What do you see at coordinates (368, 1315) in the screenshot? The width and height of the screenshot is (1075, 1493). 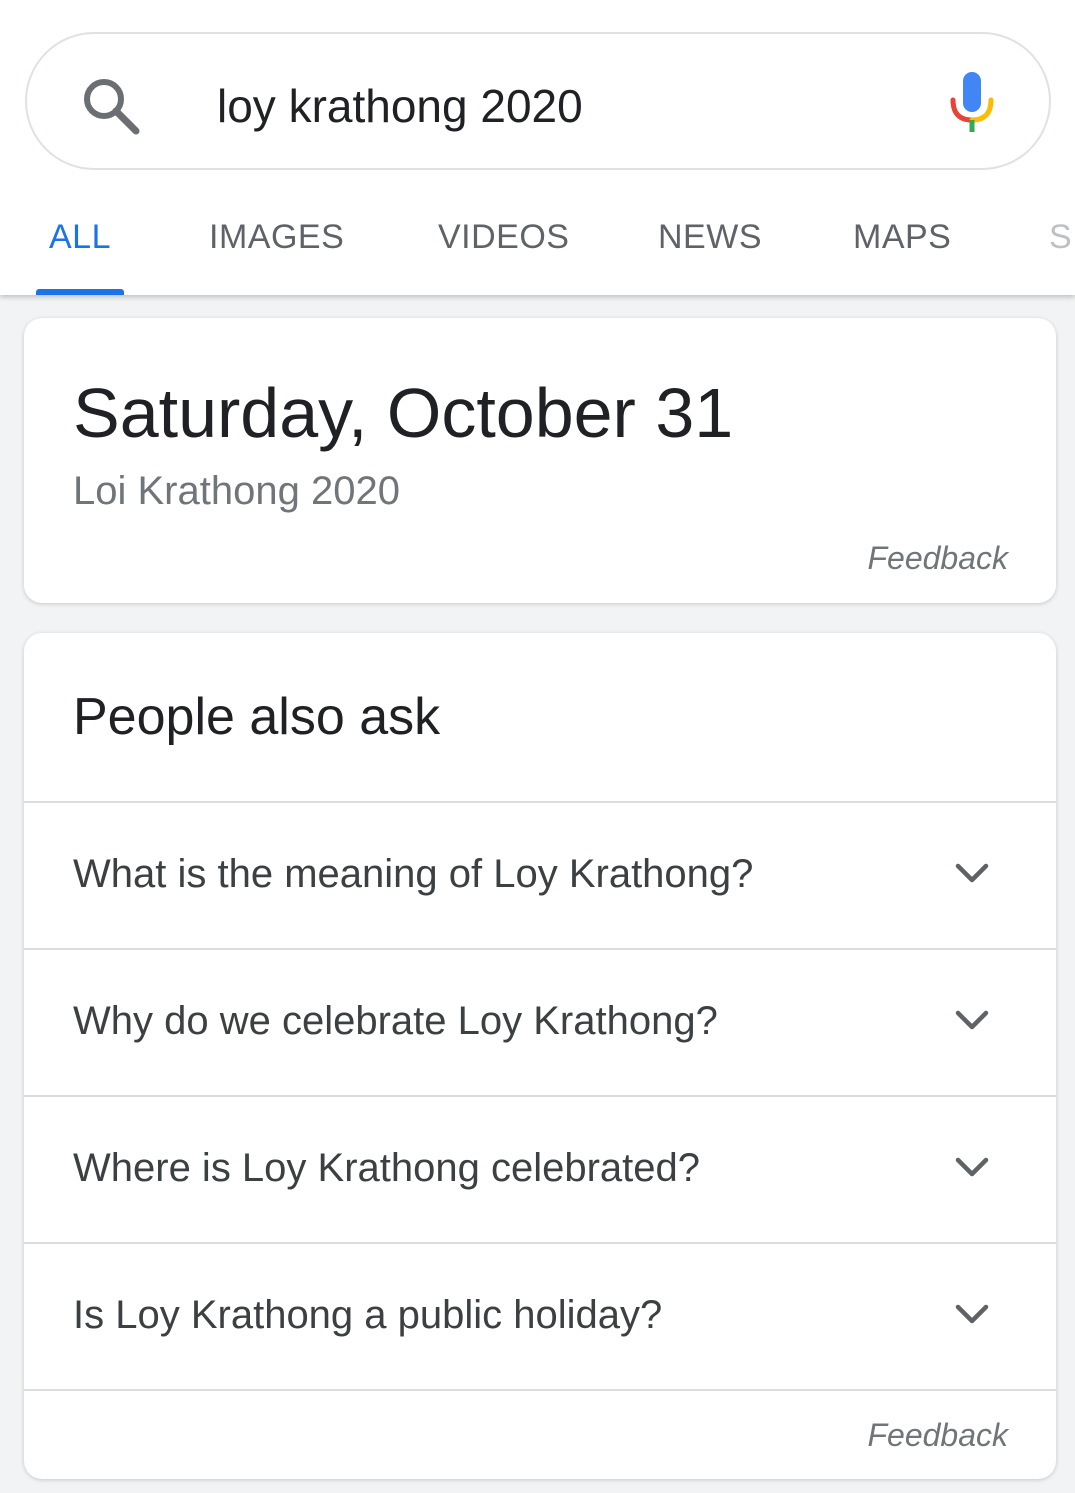 I see `question-text: Is Loy Krathong a public holiday?` at bounding box center [368, 1315].